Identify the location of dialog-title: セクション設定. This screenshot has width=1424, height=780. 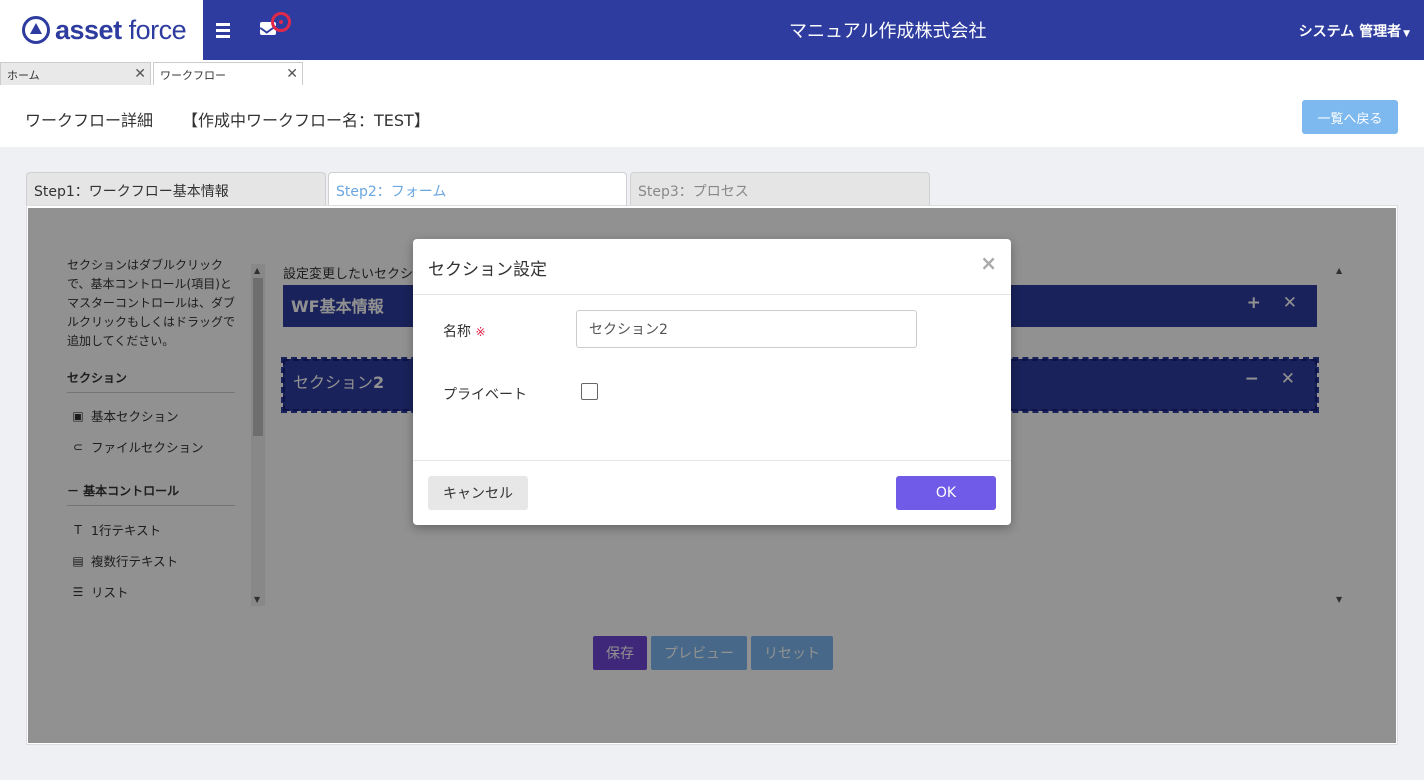
(487, 270).